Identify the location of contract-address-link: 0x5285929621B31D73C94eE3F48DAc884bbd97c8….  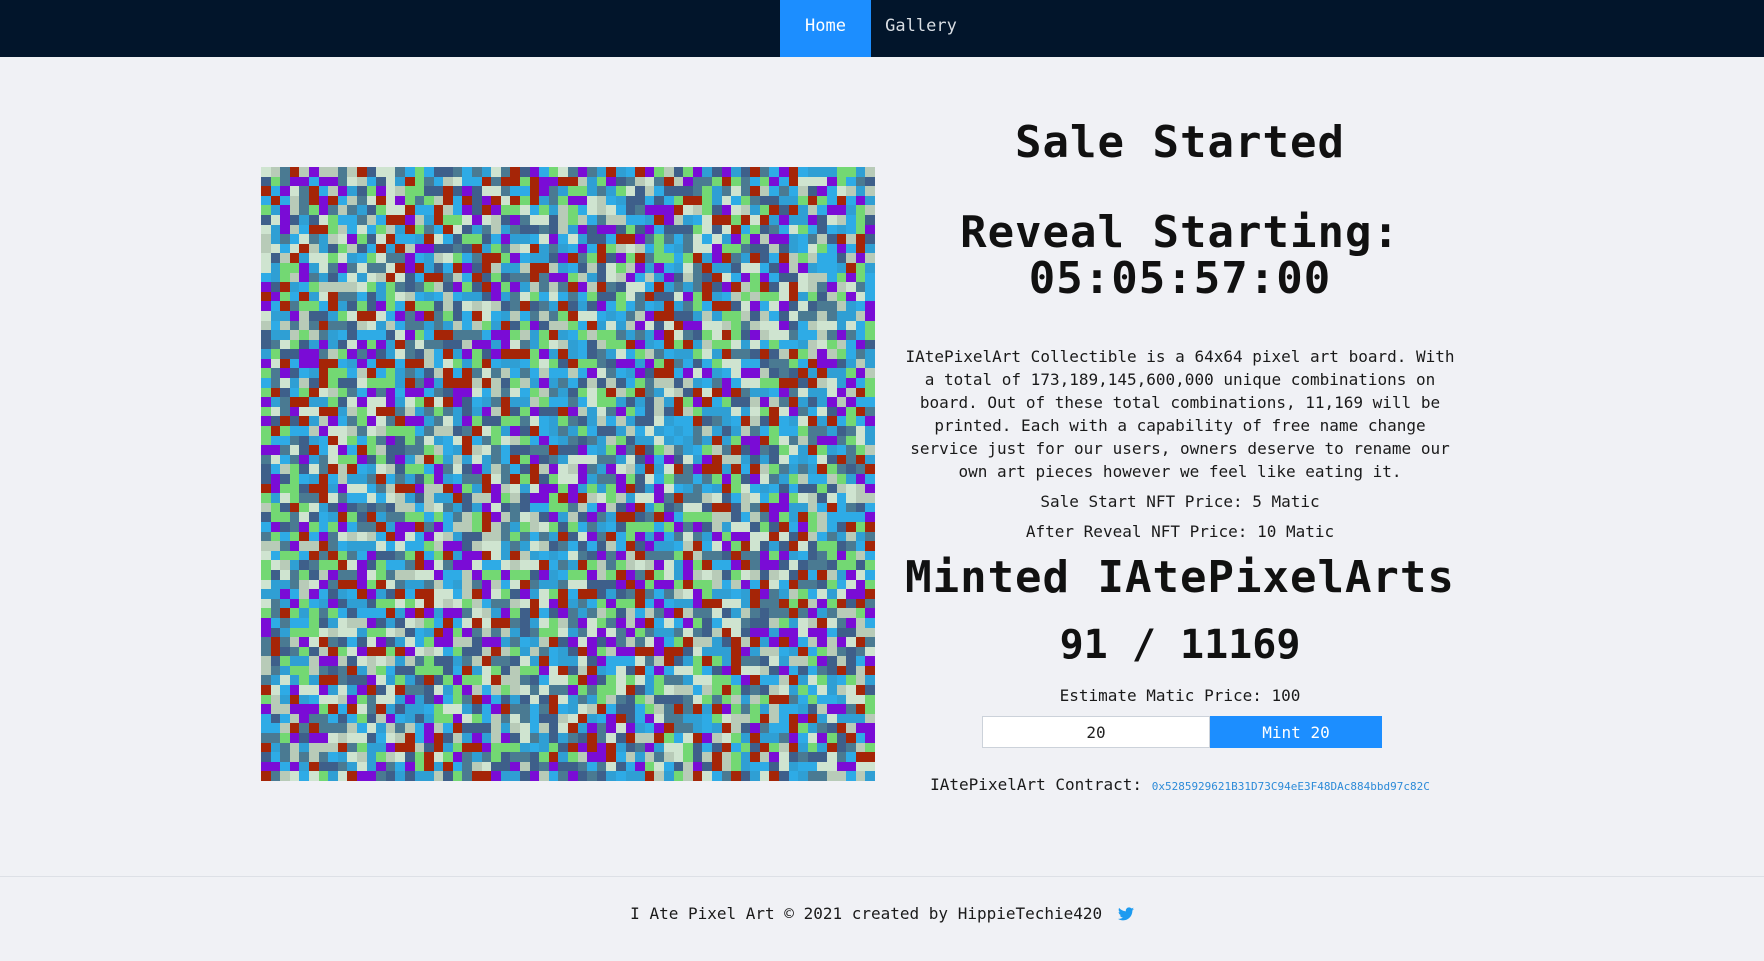
(1291, 786).